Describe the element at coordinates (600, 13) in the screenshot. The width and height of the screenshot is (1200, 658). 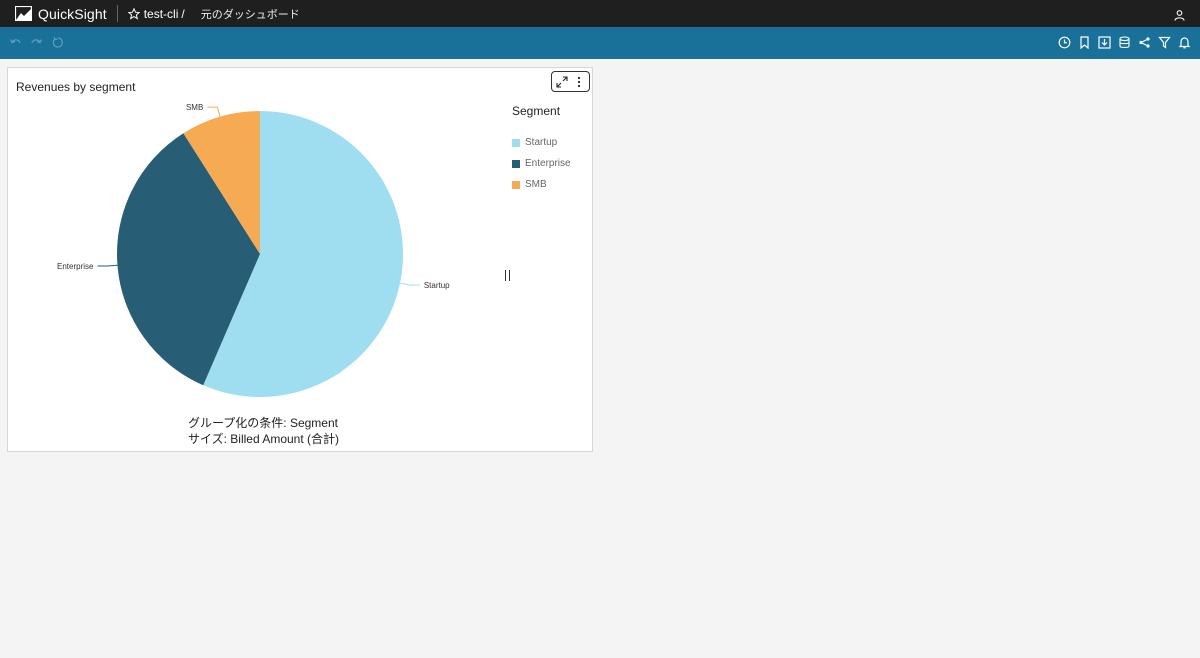
I see `top-nav-bar: QuickSight test-cli / 元のダッシュボード` at that location.